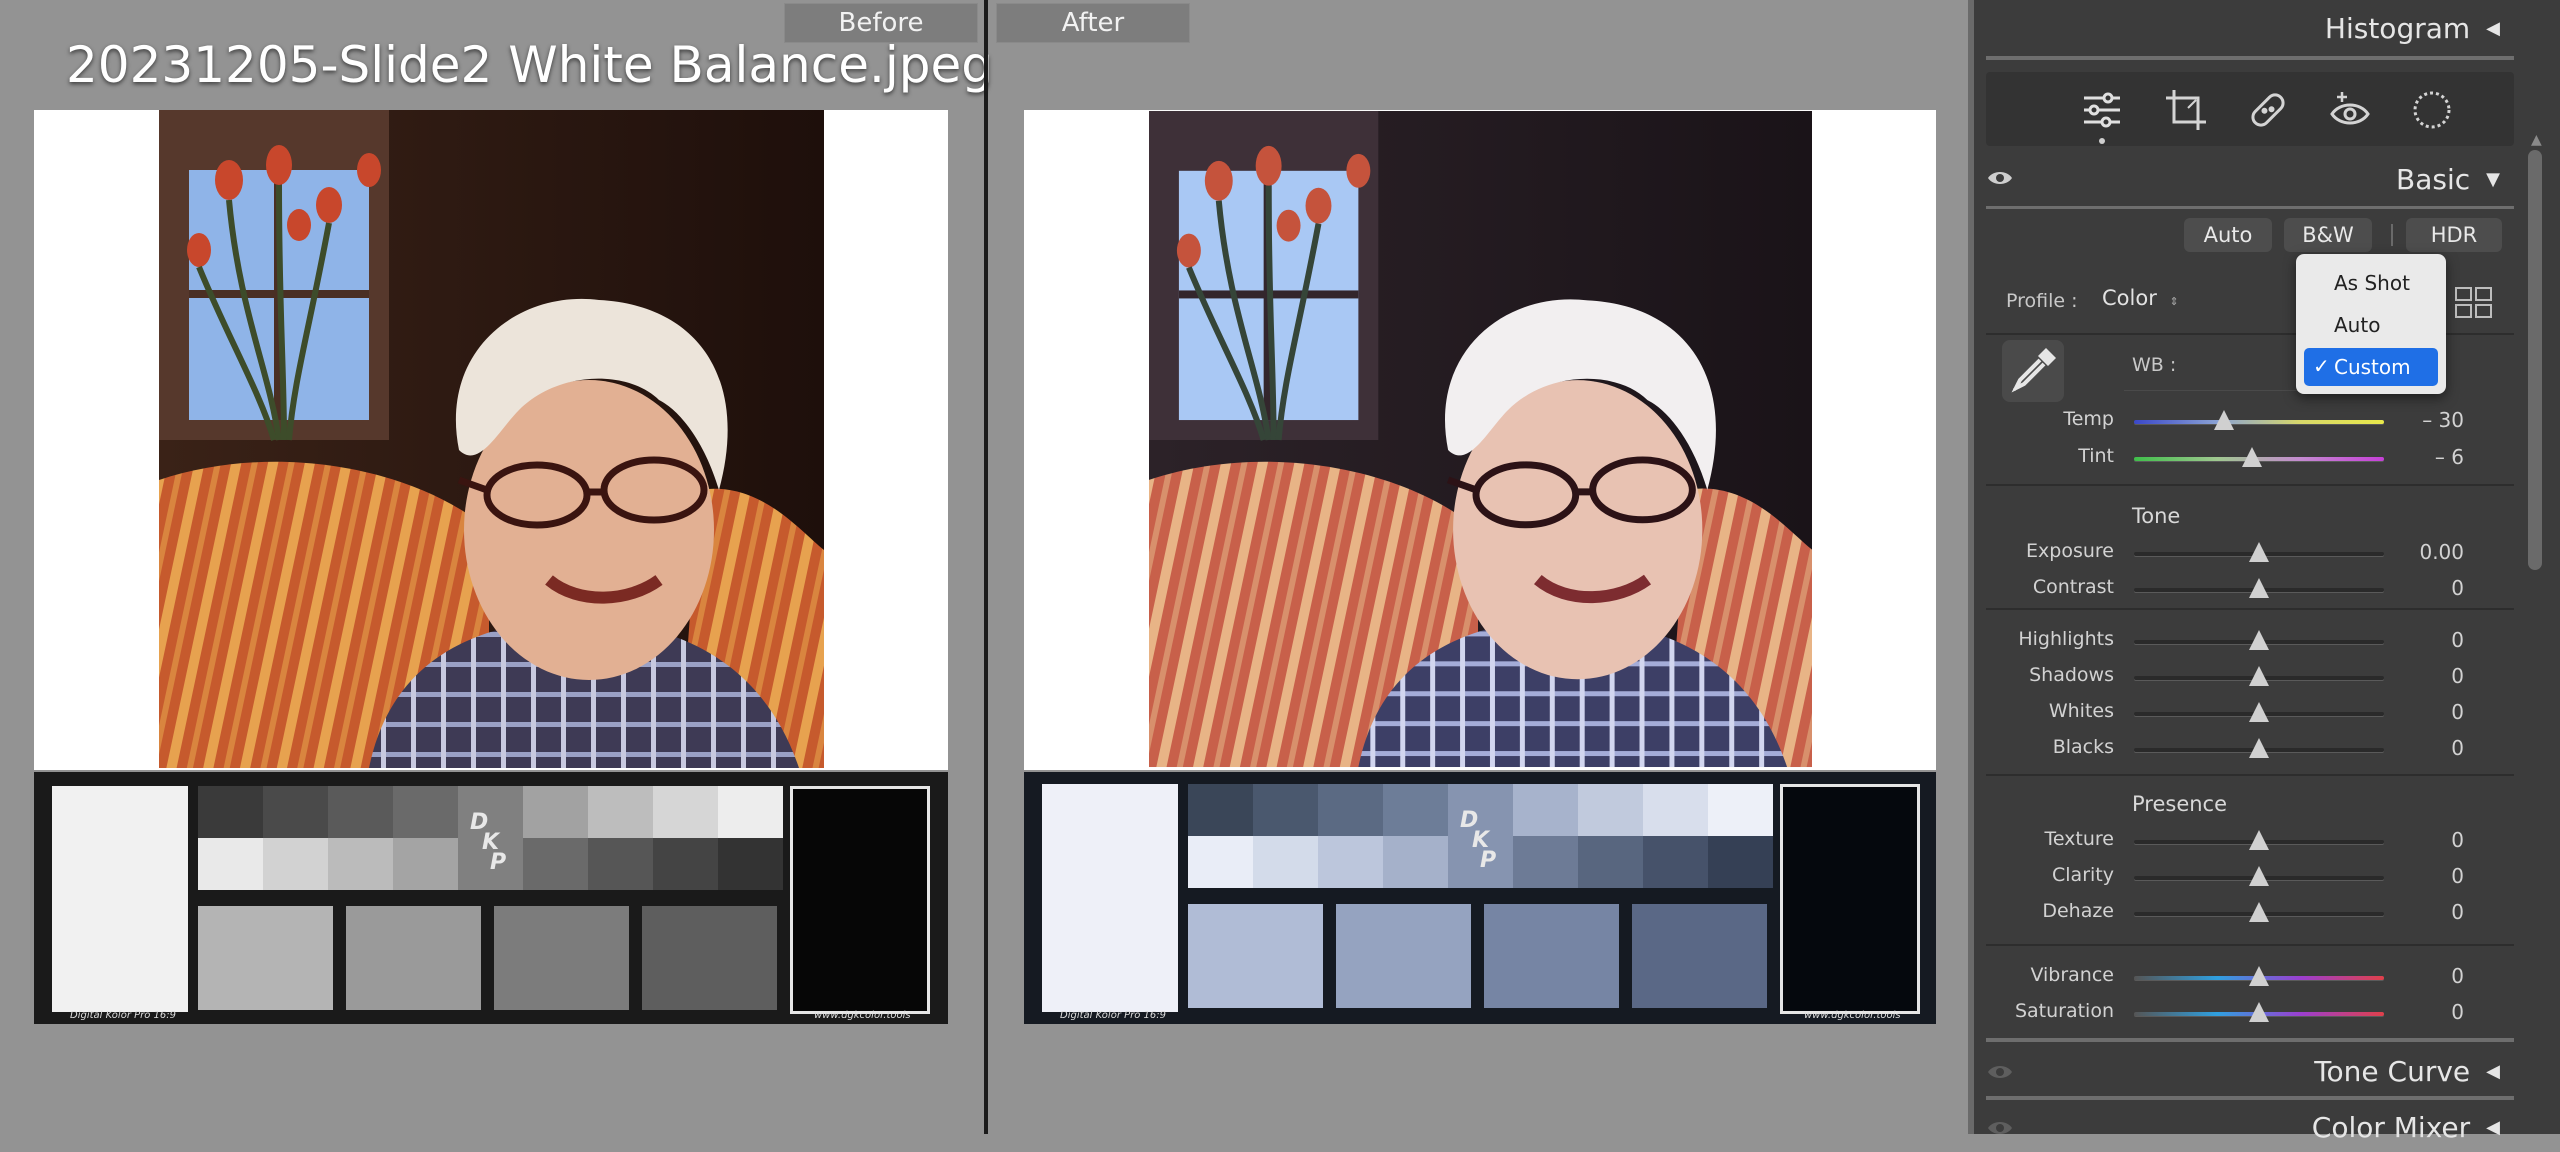 The width and height of the screenshot is (2560, 1152). I want to click on healing-bandage-icon, so click(2268, 110).